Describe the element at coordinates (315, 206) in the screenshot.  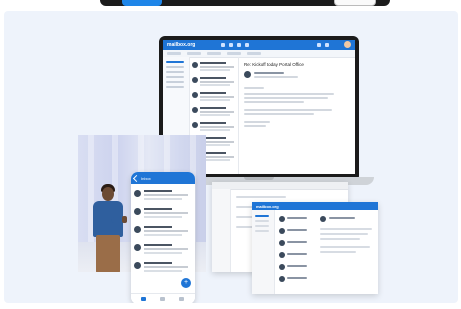
I see `window-header: mailbox.org` at that location.